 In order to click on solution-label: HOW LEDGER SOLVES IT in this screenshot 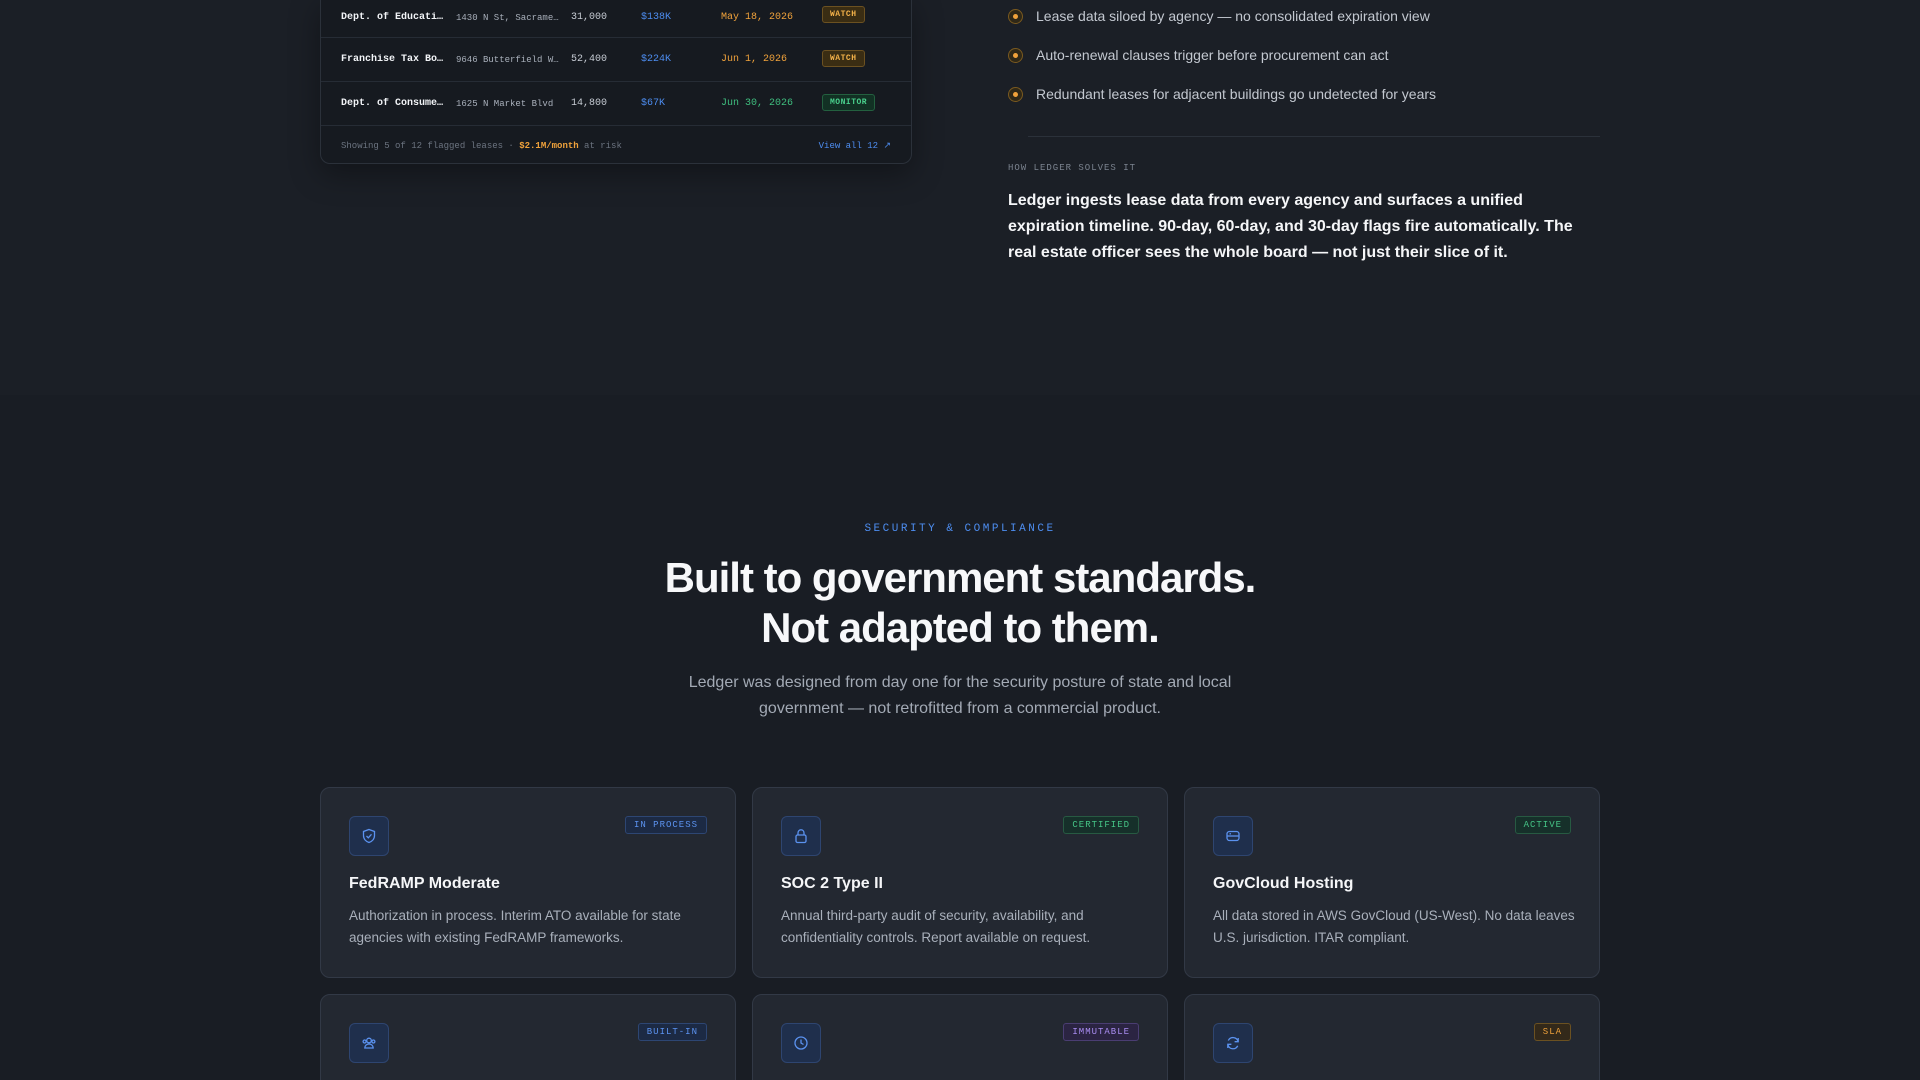, I will do `click(1072, 168)`.